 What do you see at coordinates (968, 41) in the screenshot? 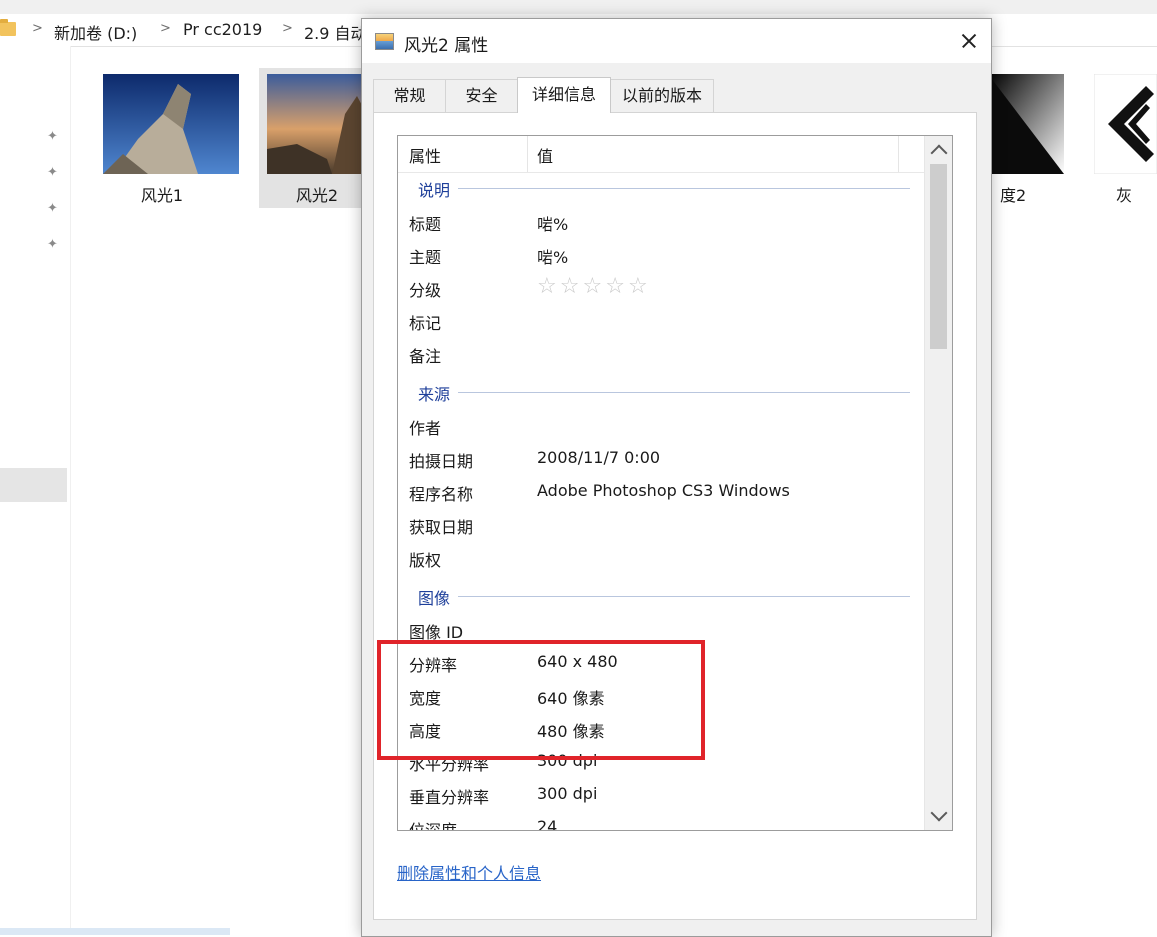
I see `close-button` at bounding box center [968, 41].